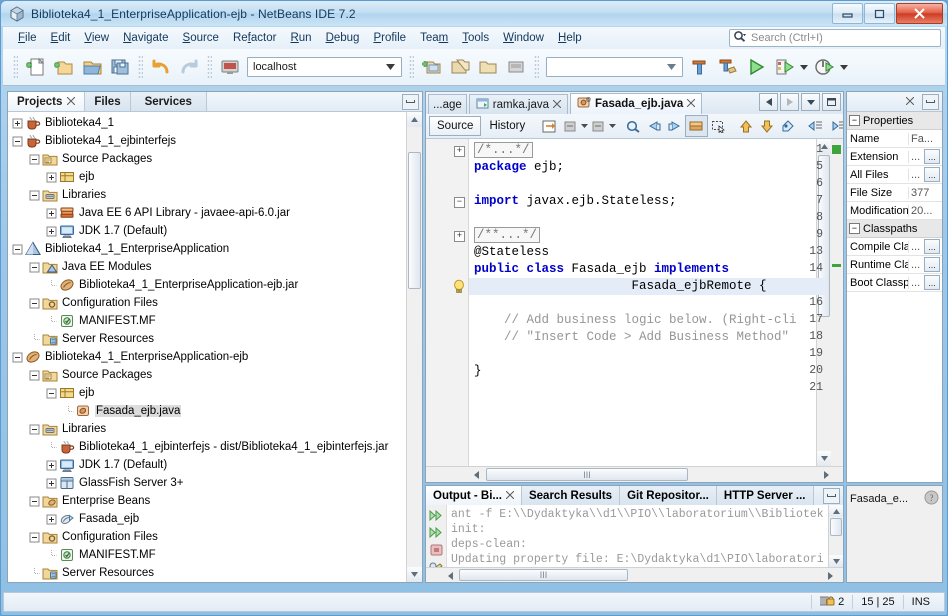 The image size is (948, 616). What do you see at coordinates (215, 339) in the screenshot?
I see `tree-node: Server Resources` at bounding box center [215, 339].